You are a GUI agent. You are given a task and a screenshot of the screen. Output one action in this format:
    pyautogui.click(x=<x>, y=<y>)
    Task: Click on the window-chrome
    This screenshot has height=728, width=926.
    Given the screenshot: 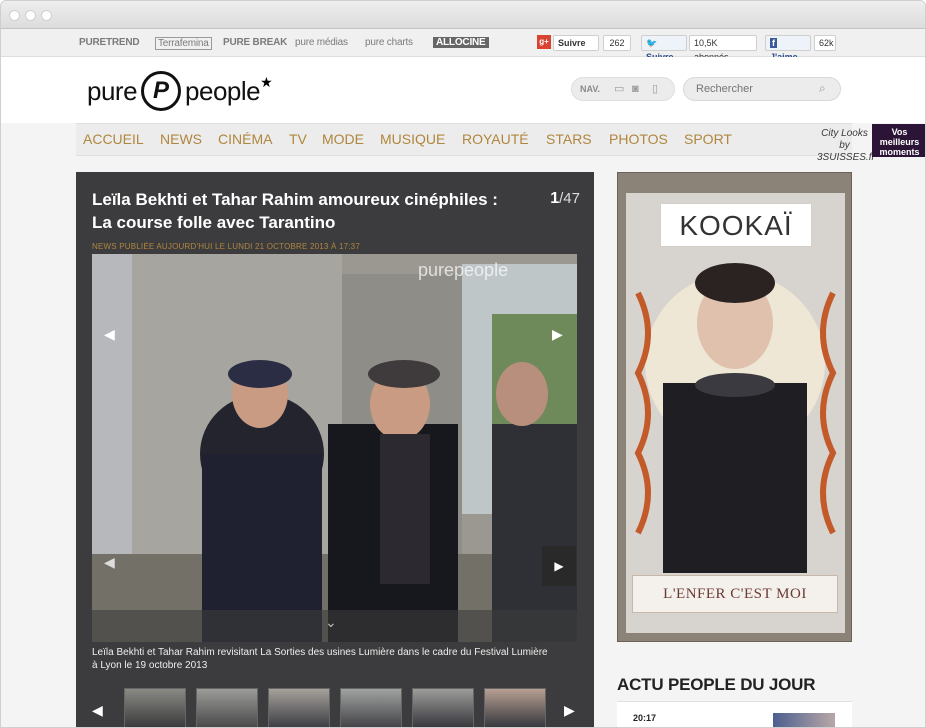 What is the action you would take?
    pyautogui.click(x=463, y=15)
    